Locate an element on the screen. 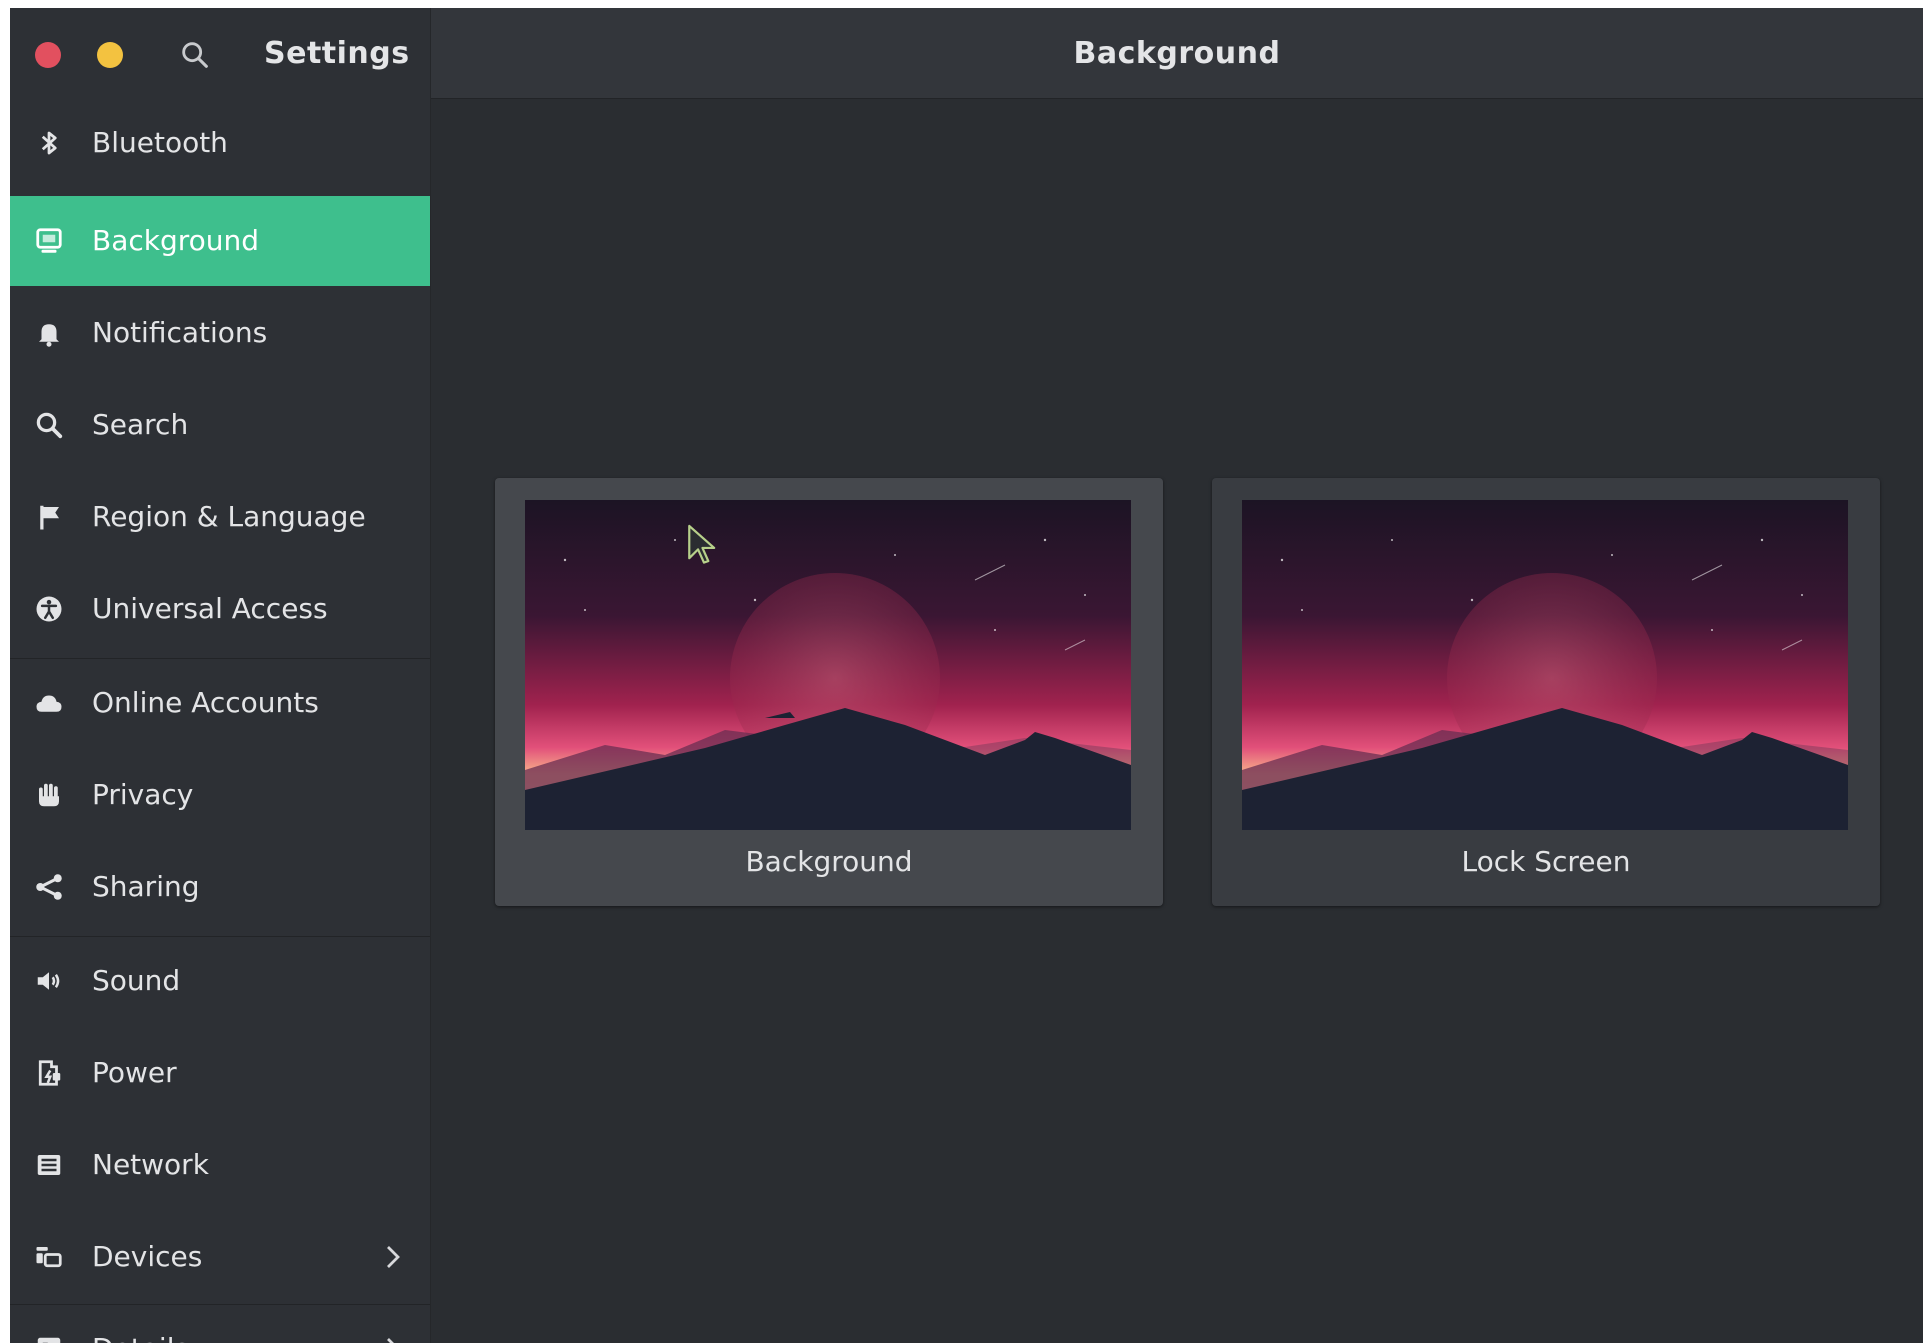  lock-screen-thumbnail is located at coordinates (1545, 665).